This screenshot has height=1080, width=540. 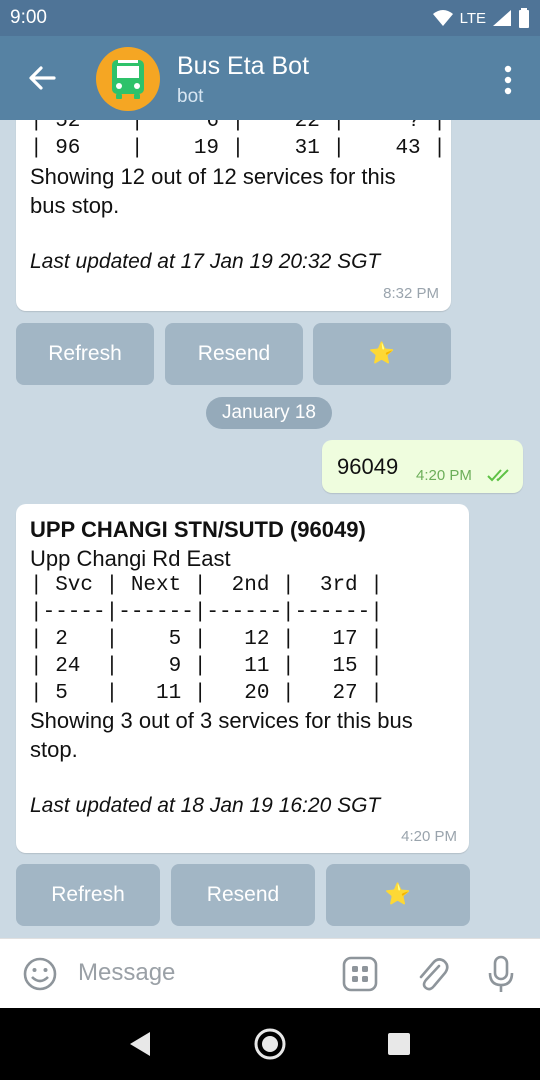 What do you see at coordinates (238, 148) in the screenshot?
I see `table-row: | 96 | 19 | 31 | 43 |` at bounding box center [238, 148].